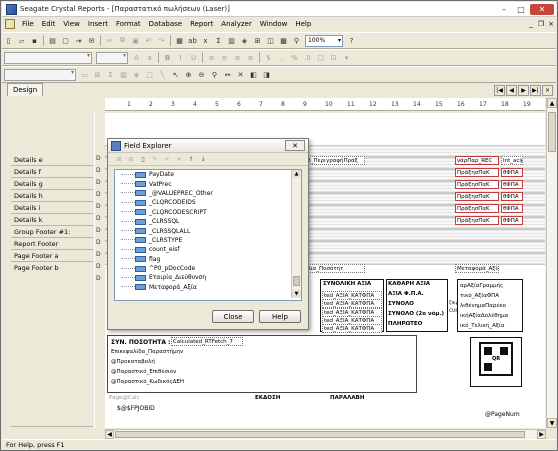 The image size is (558, 451). What do you see at coordinates (324, 40) in the screenshot?
I see `zoom-combo: 100%` at bounding box center [324, 40].